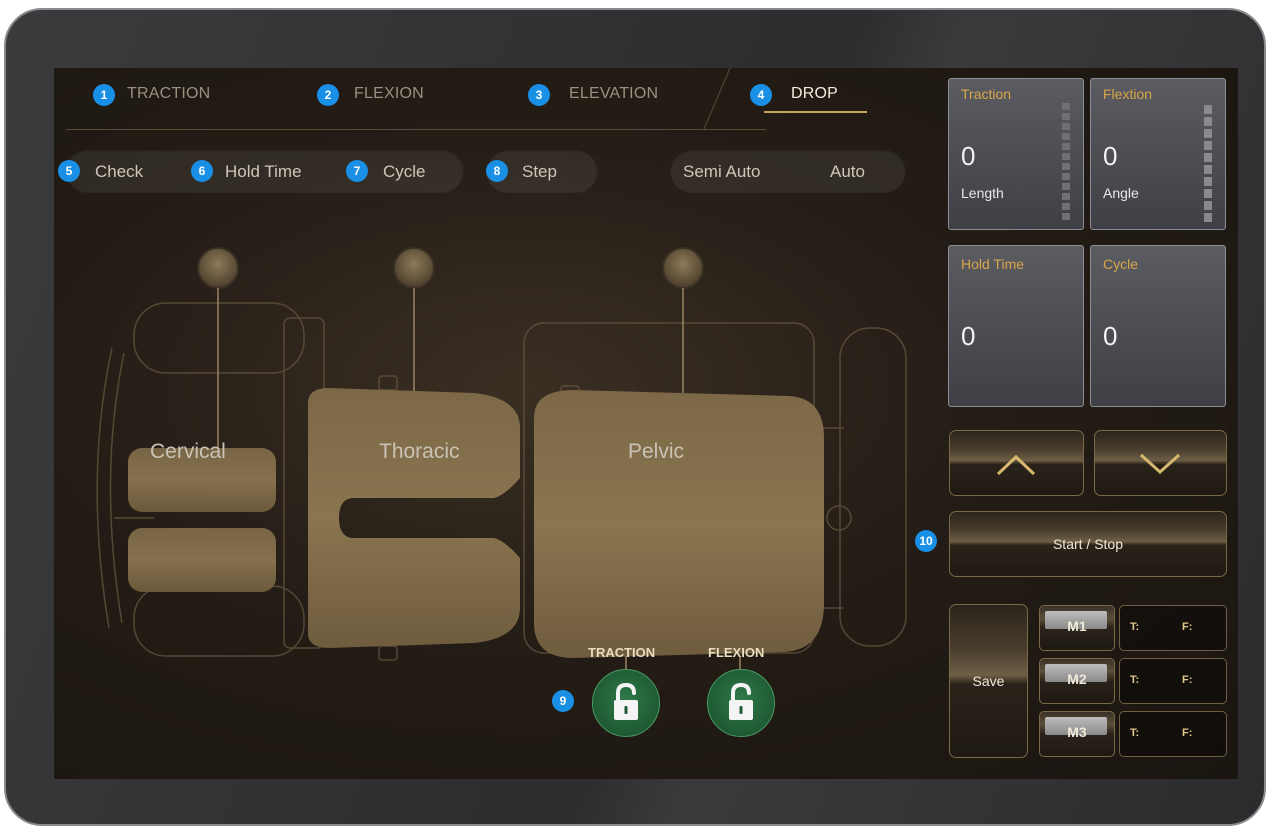 This screenshot has height=830, width=1271. What do you see at coordinates (761, 95) in the screenshot?
I see `tab-drop-badge: 4` at bounding box center [761, 95].